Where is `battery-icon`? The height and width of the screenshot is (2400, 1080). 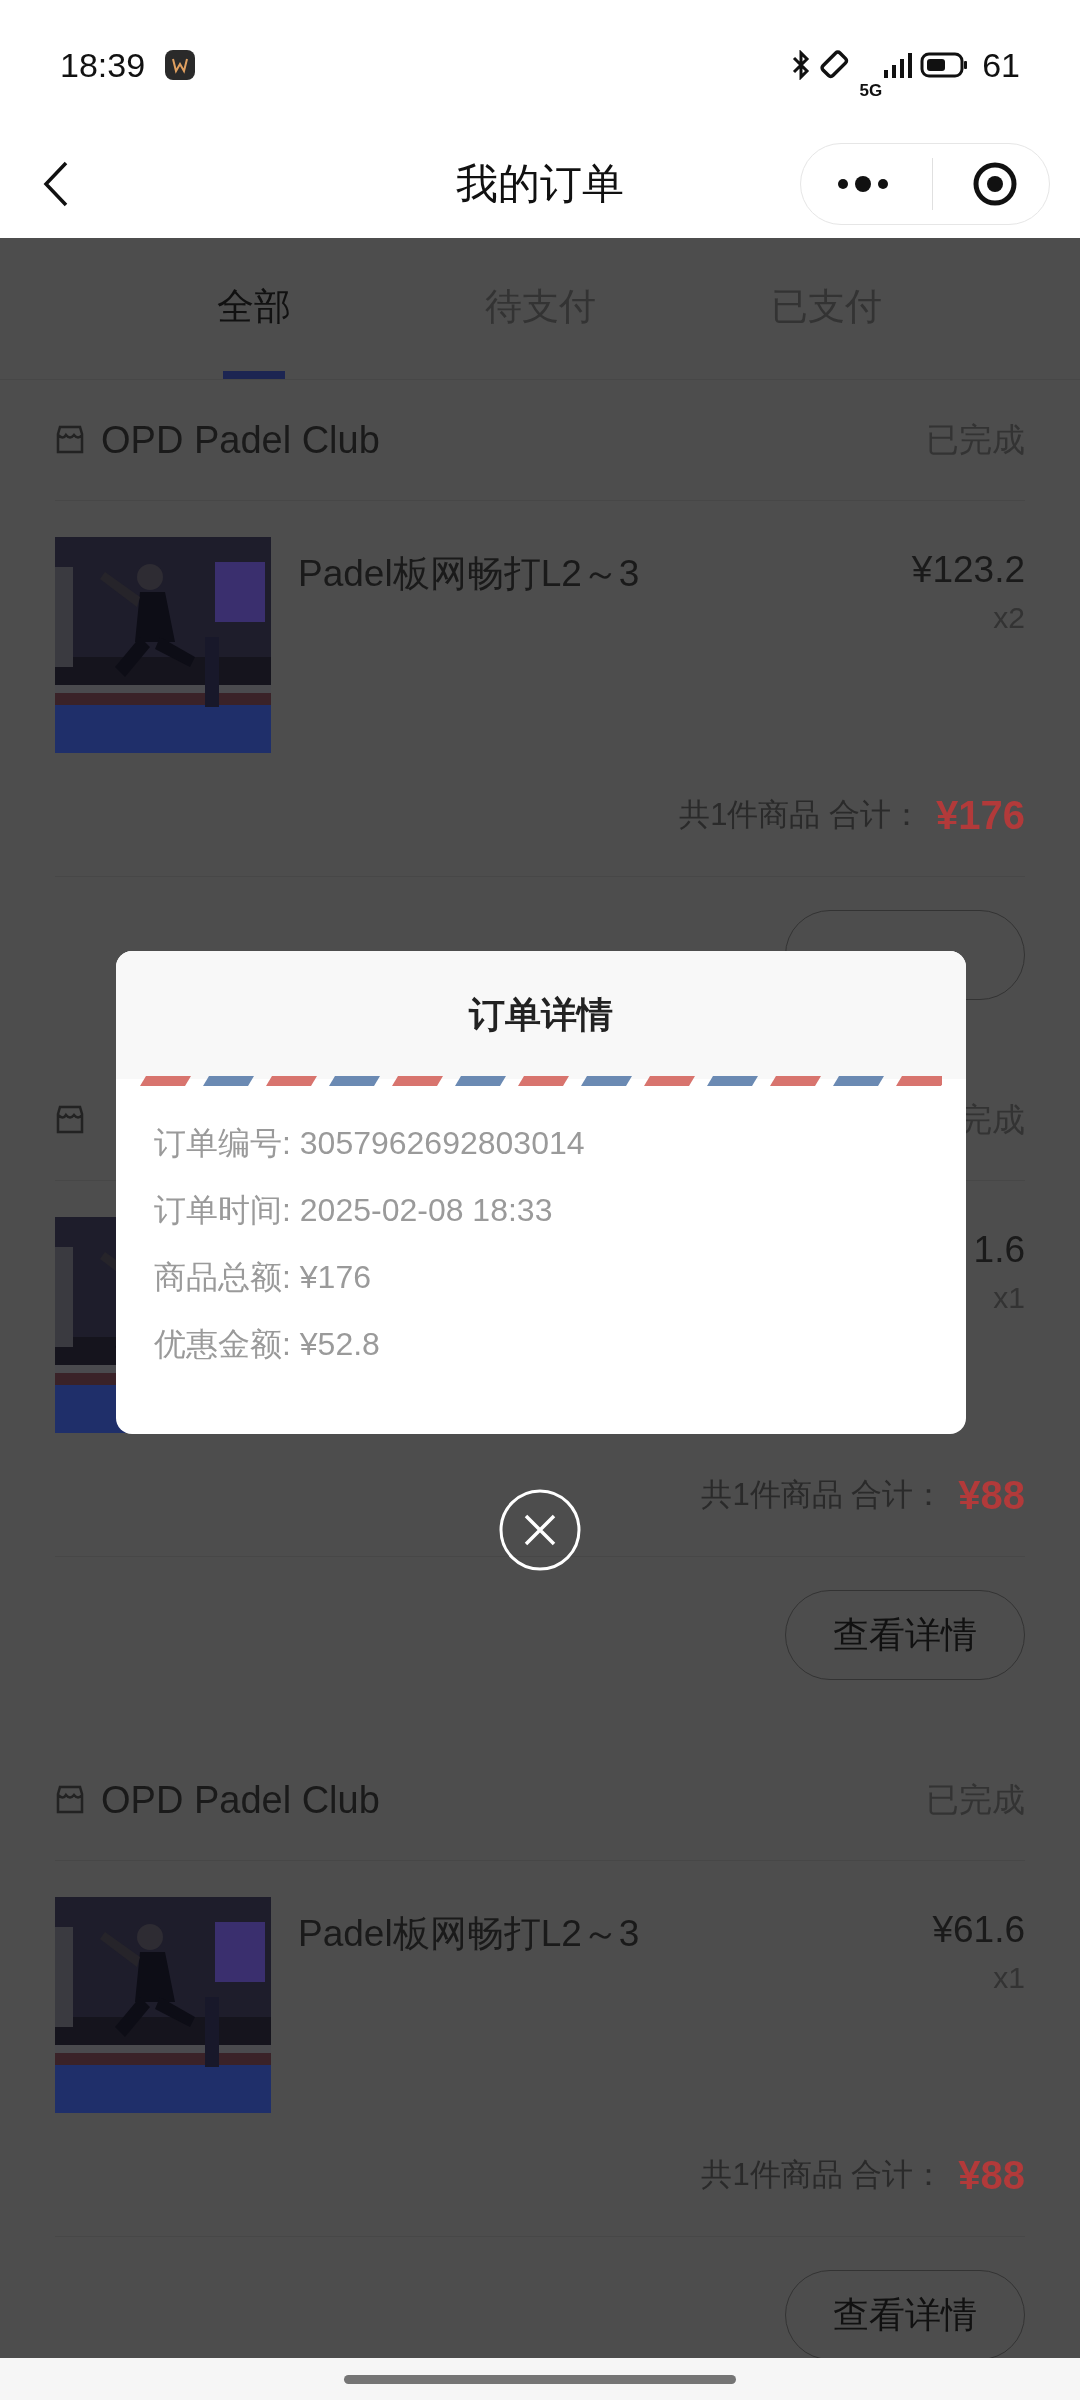 battery-icon is located at coordinates (944, 65).